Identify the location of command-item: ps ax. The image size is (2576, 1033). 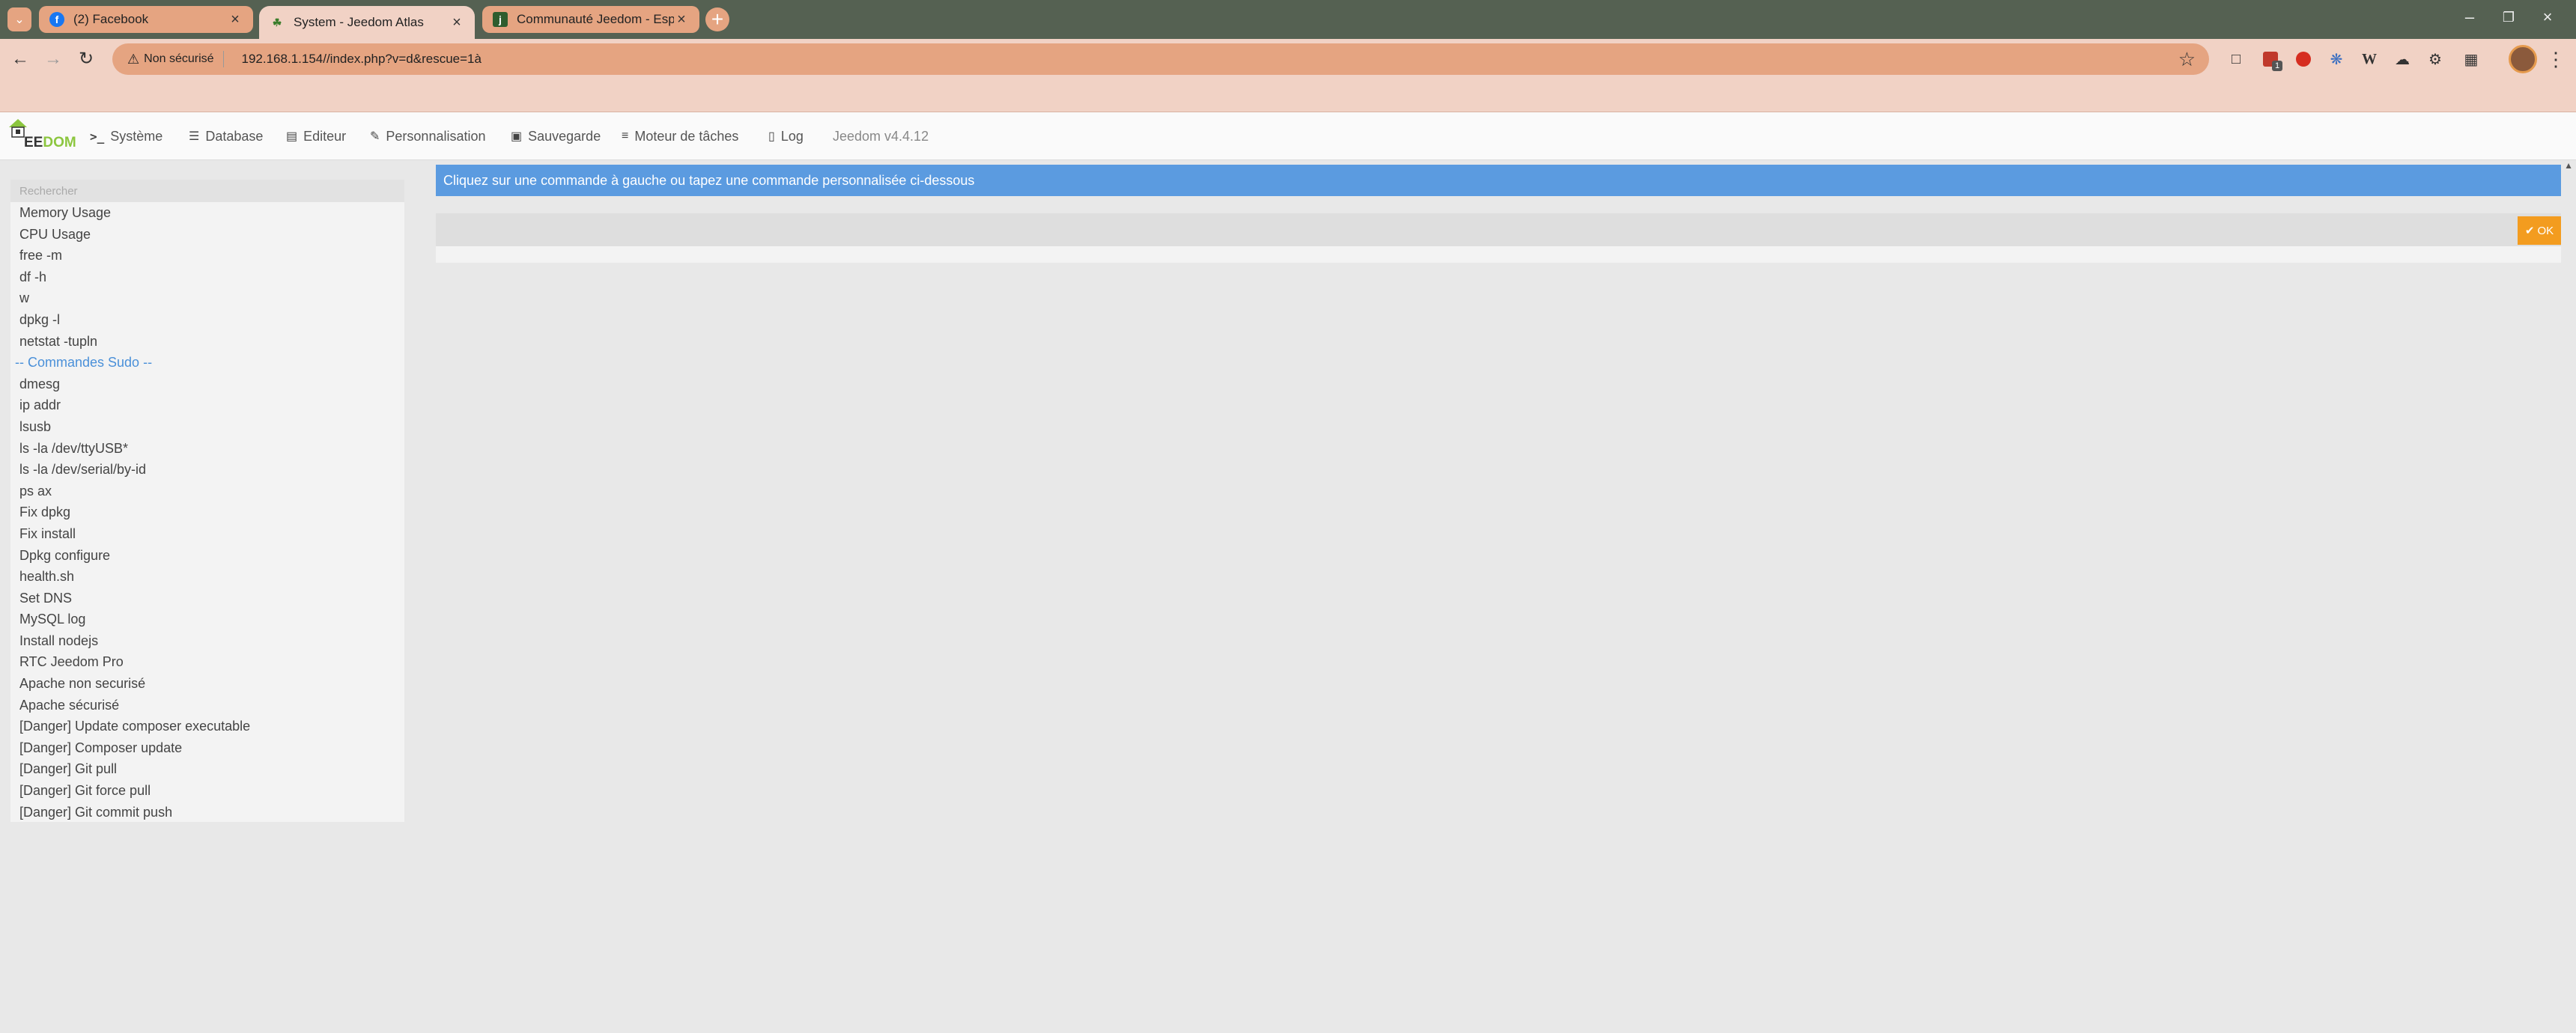
(207, 491).